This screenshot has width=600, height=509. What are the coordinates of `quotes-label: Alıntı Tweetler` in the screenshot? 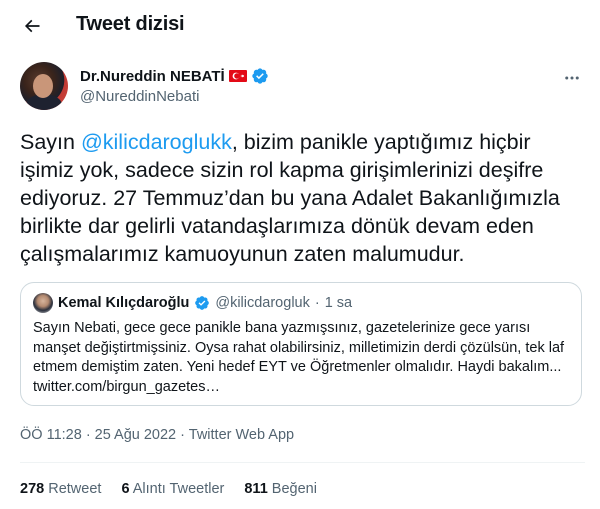 It's located at (178, 489).